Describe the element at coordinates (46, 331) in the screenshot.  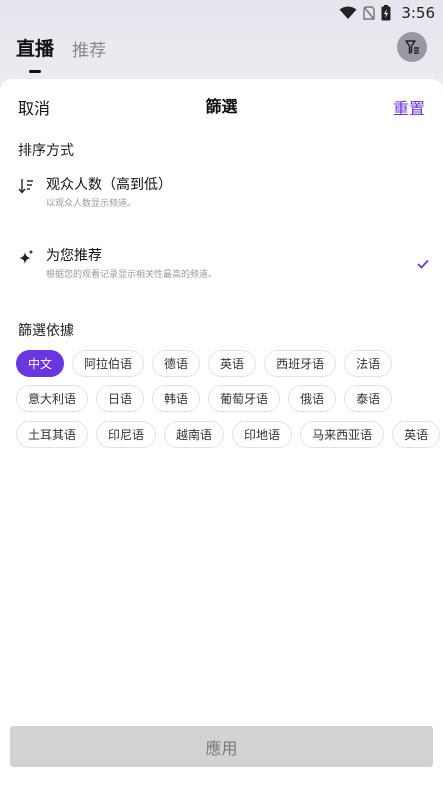
I see `filter-section-title: 篩選依據` at that location.